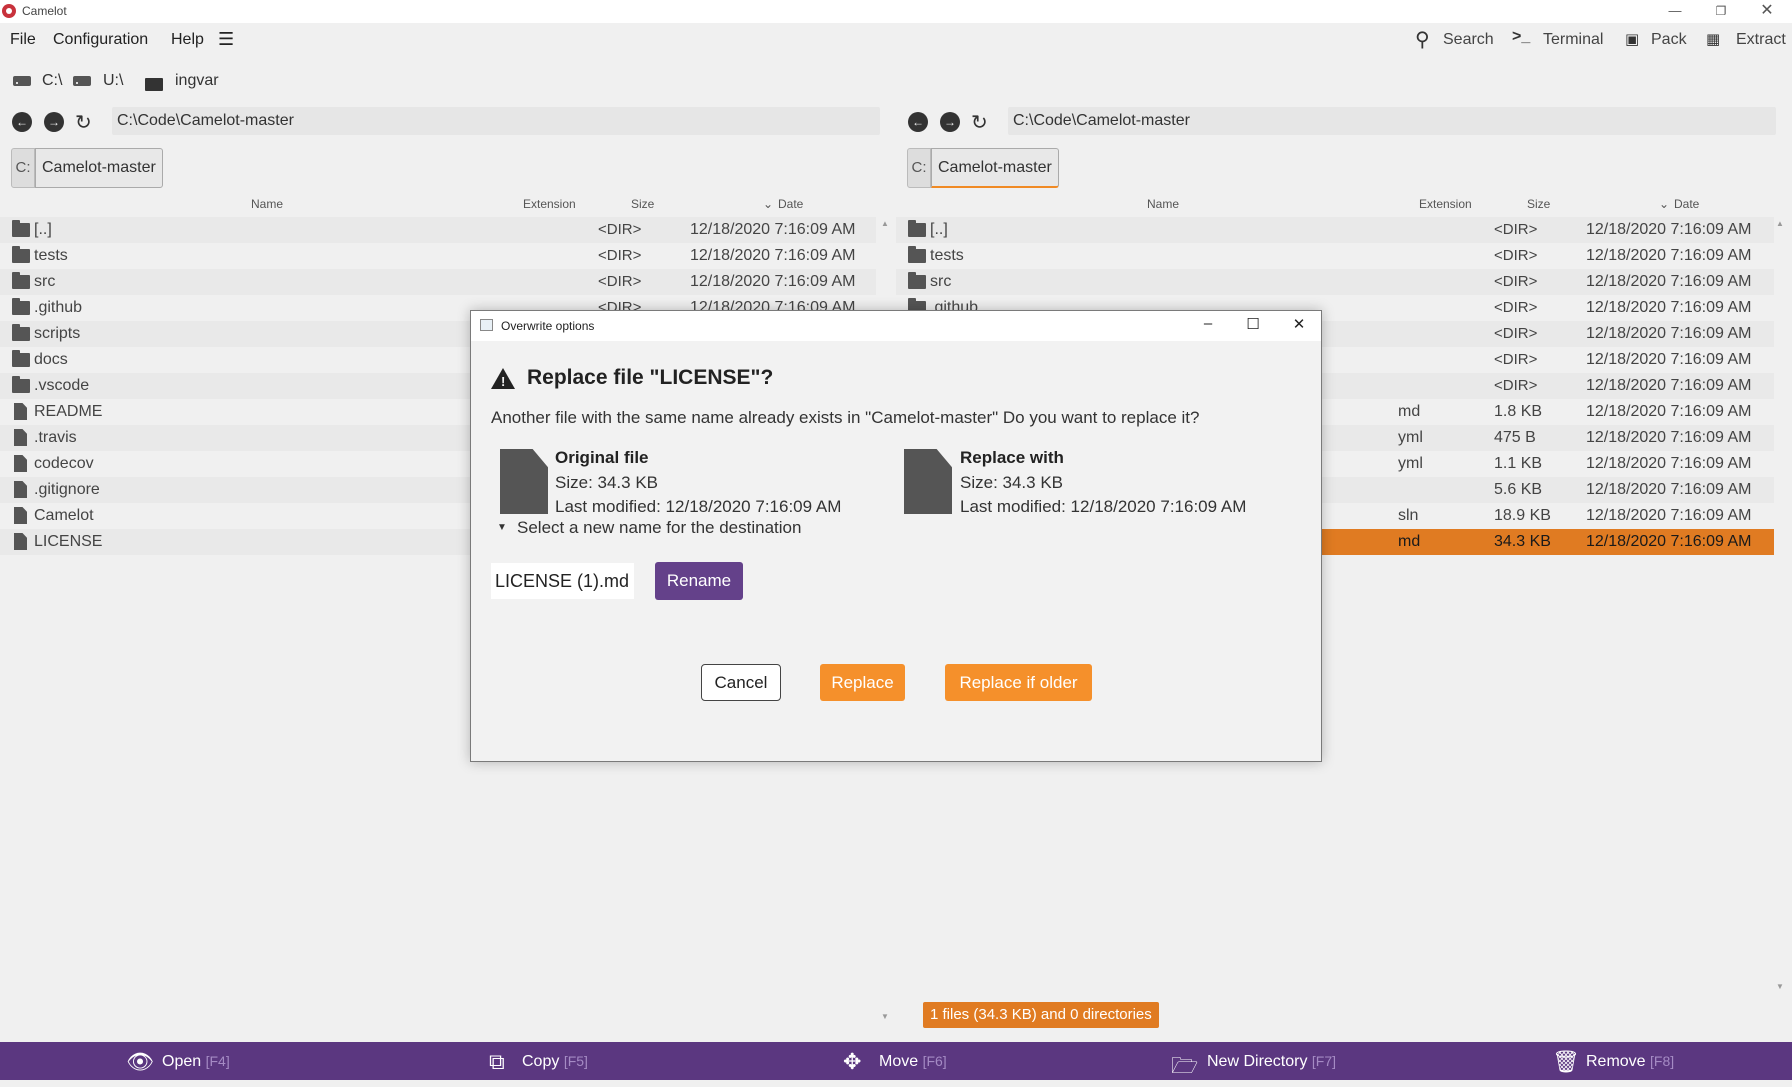 Image resolution: width=1792 pixels, height=1087 pixels. Describe the element at coordinates (23, 168) in the screenshot. I see `left-tab-drive: C:` at that location.